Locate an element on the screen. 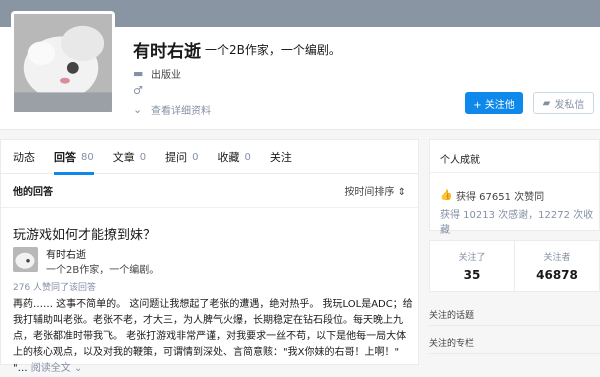  follow-button: + 关注他 is located at coordinates (494, 103).